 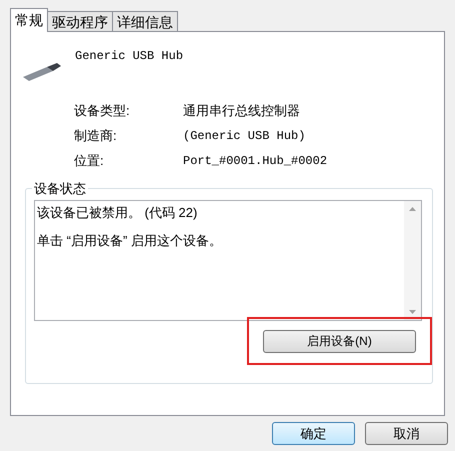 I want to click on property-value: Port_#0001.Hub_#0002, so click(x=255, y=161).